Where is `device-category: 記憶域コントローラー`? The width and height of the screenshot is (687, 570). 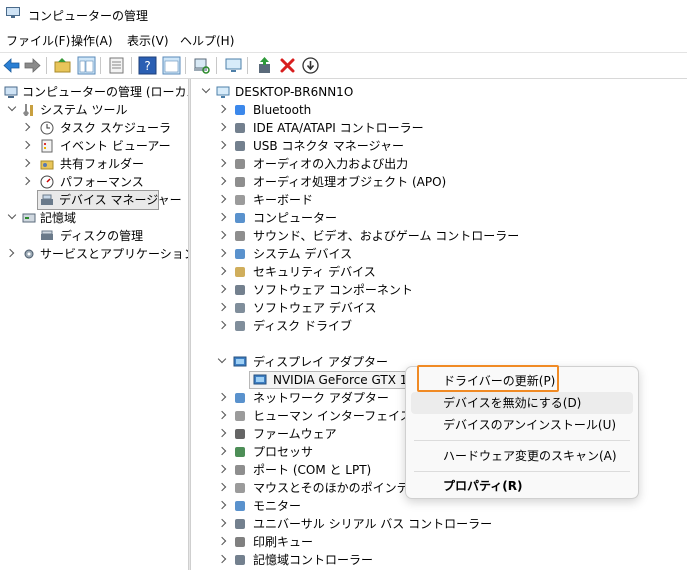 device-category: 記憶域コントローラー is located at coordinates (439, 560).